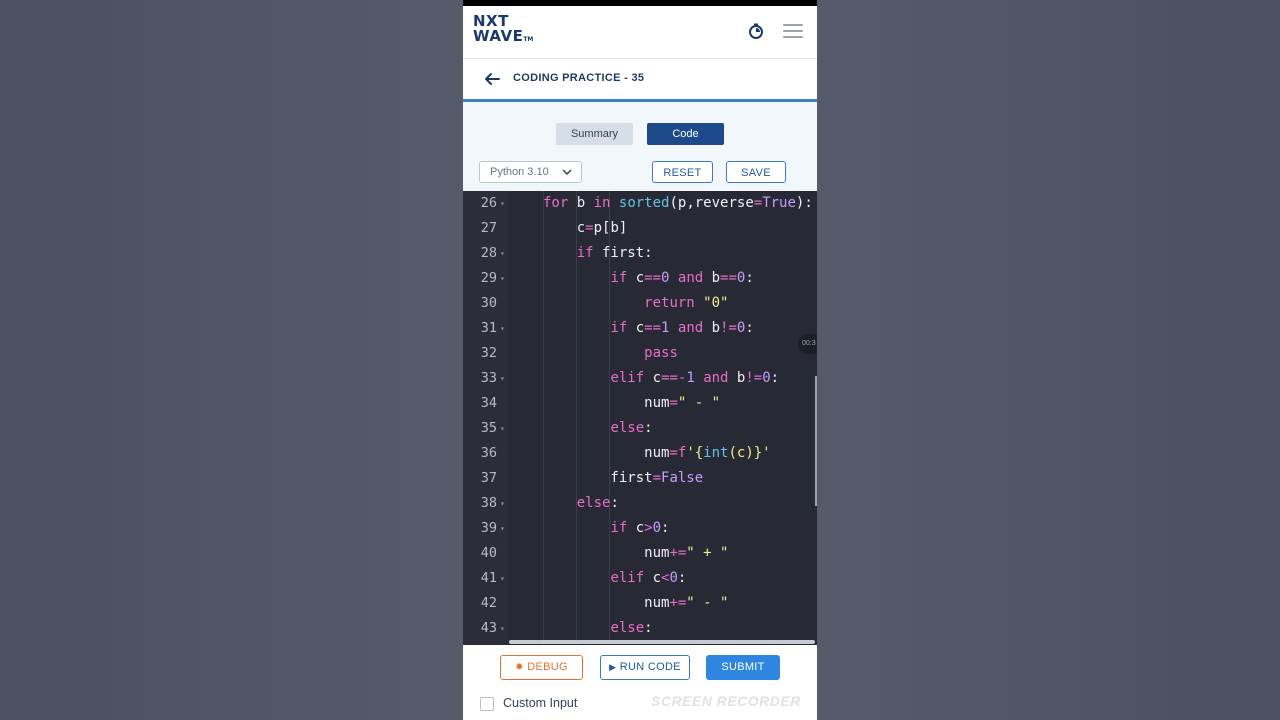  Describe the element at coordinates (519, 667) in the screenshot. I see `bug-icon: ✹` at that location.